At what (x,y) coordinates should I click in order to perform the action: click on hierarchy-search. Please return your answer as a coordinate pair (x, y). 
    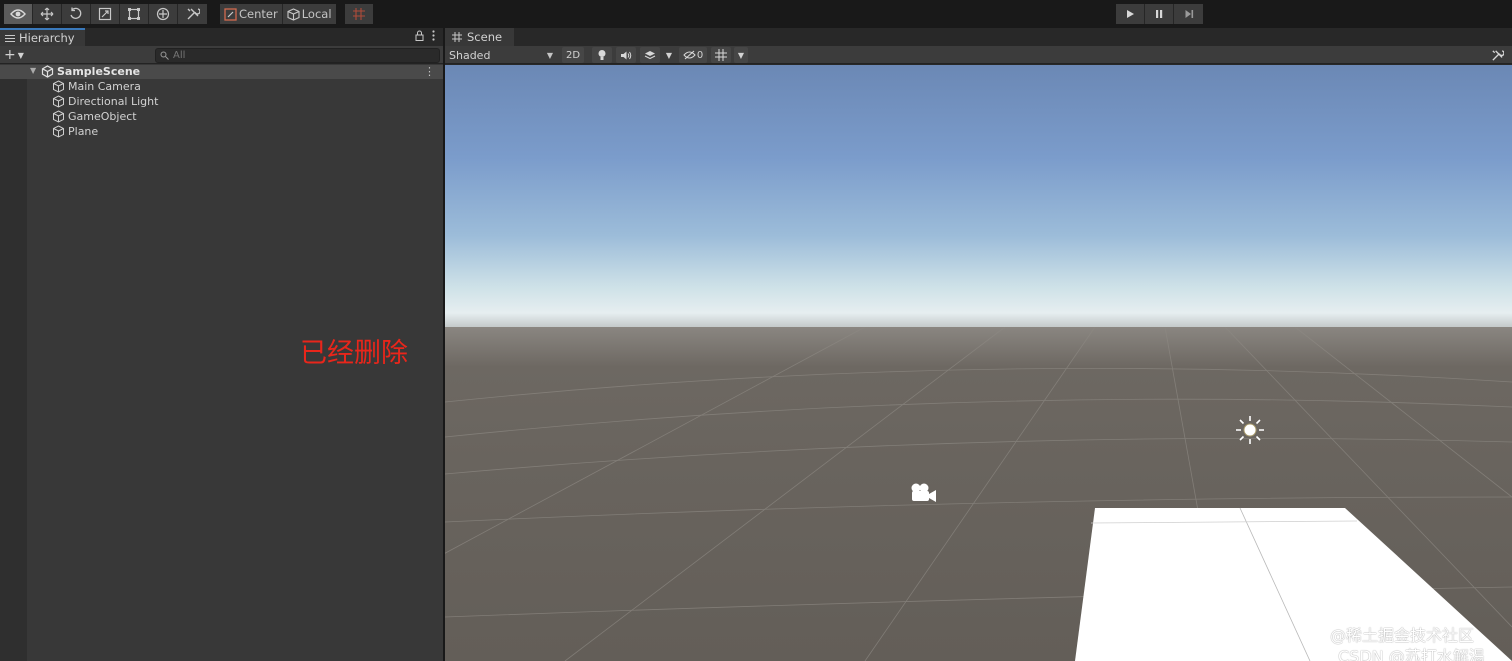
    Looking at the image, I should click on (297, 55).